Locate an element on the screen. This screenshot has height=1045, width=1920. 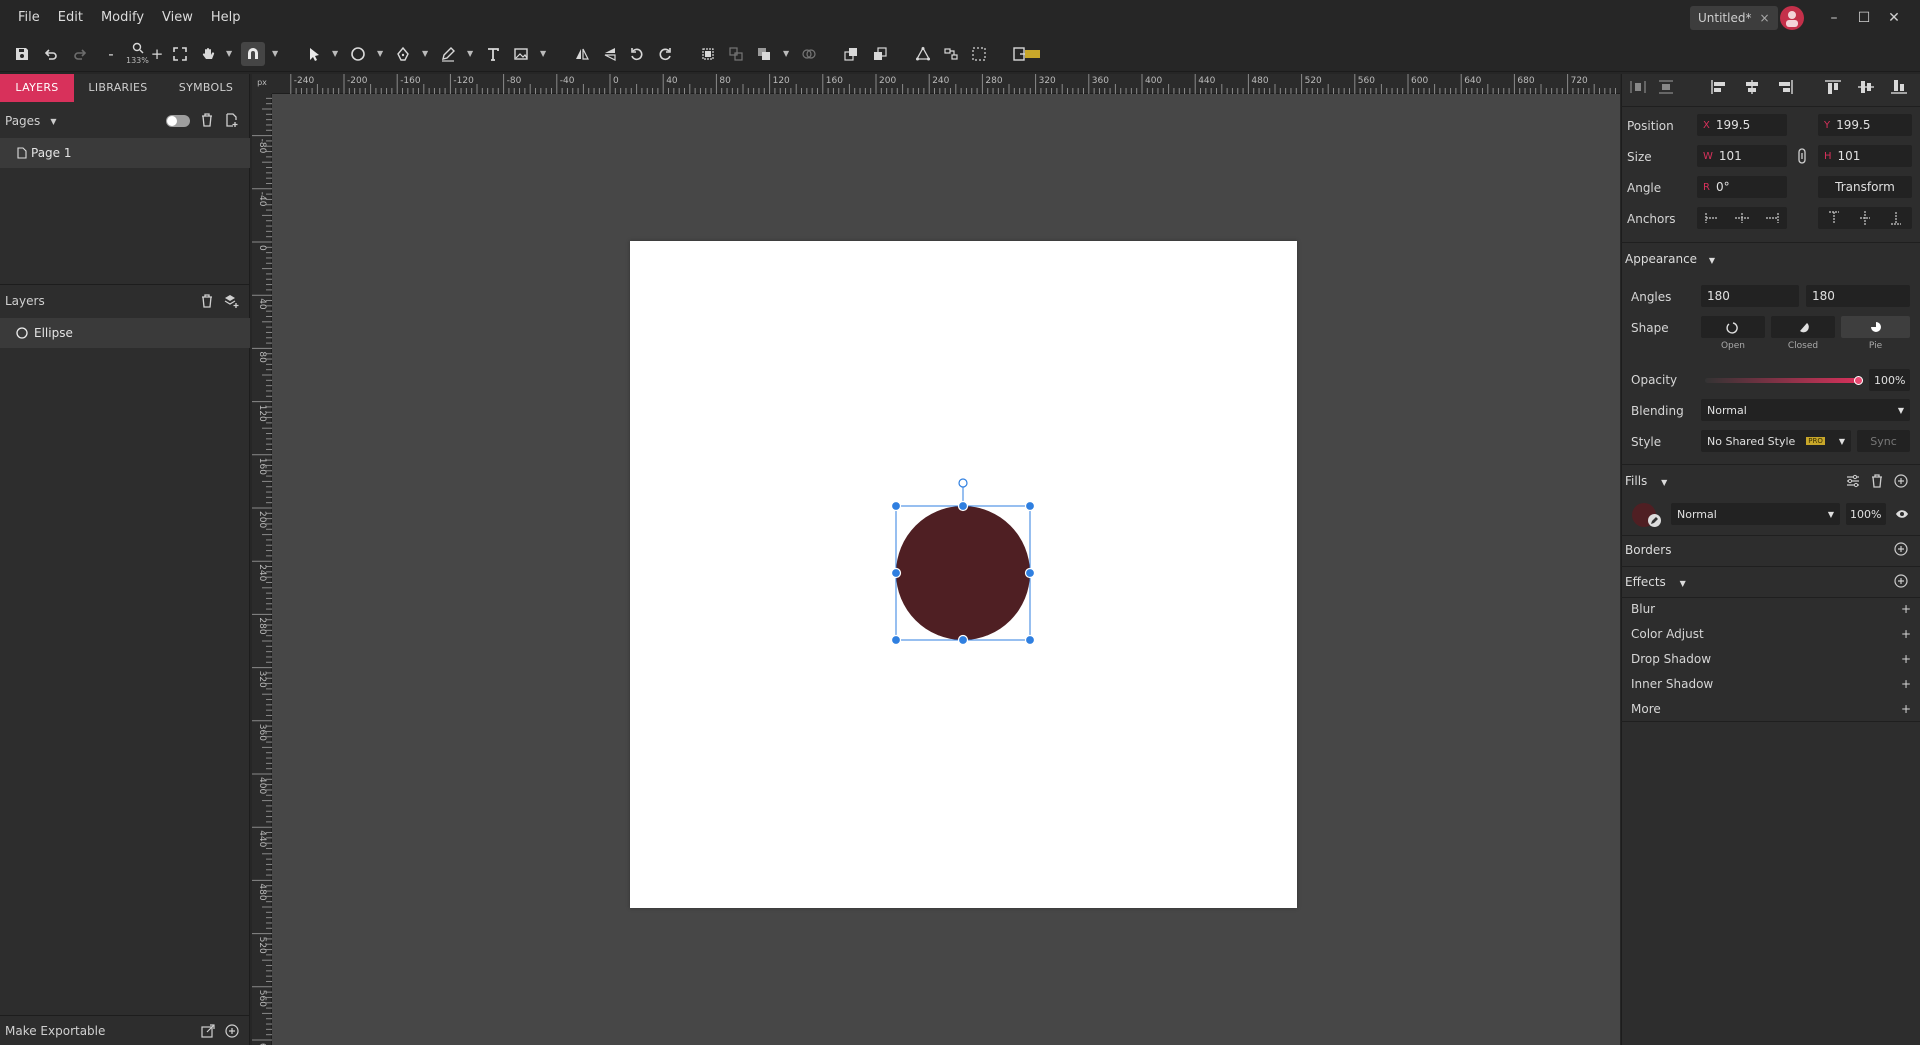
rotate-left-icon is located at coordinates (637, 54).